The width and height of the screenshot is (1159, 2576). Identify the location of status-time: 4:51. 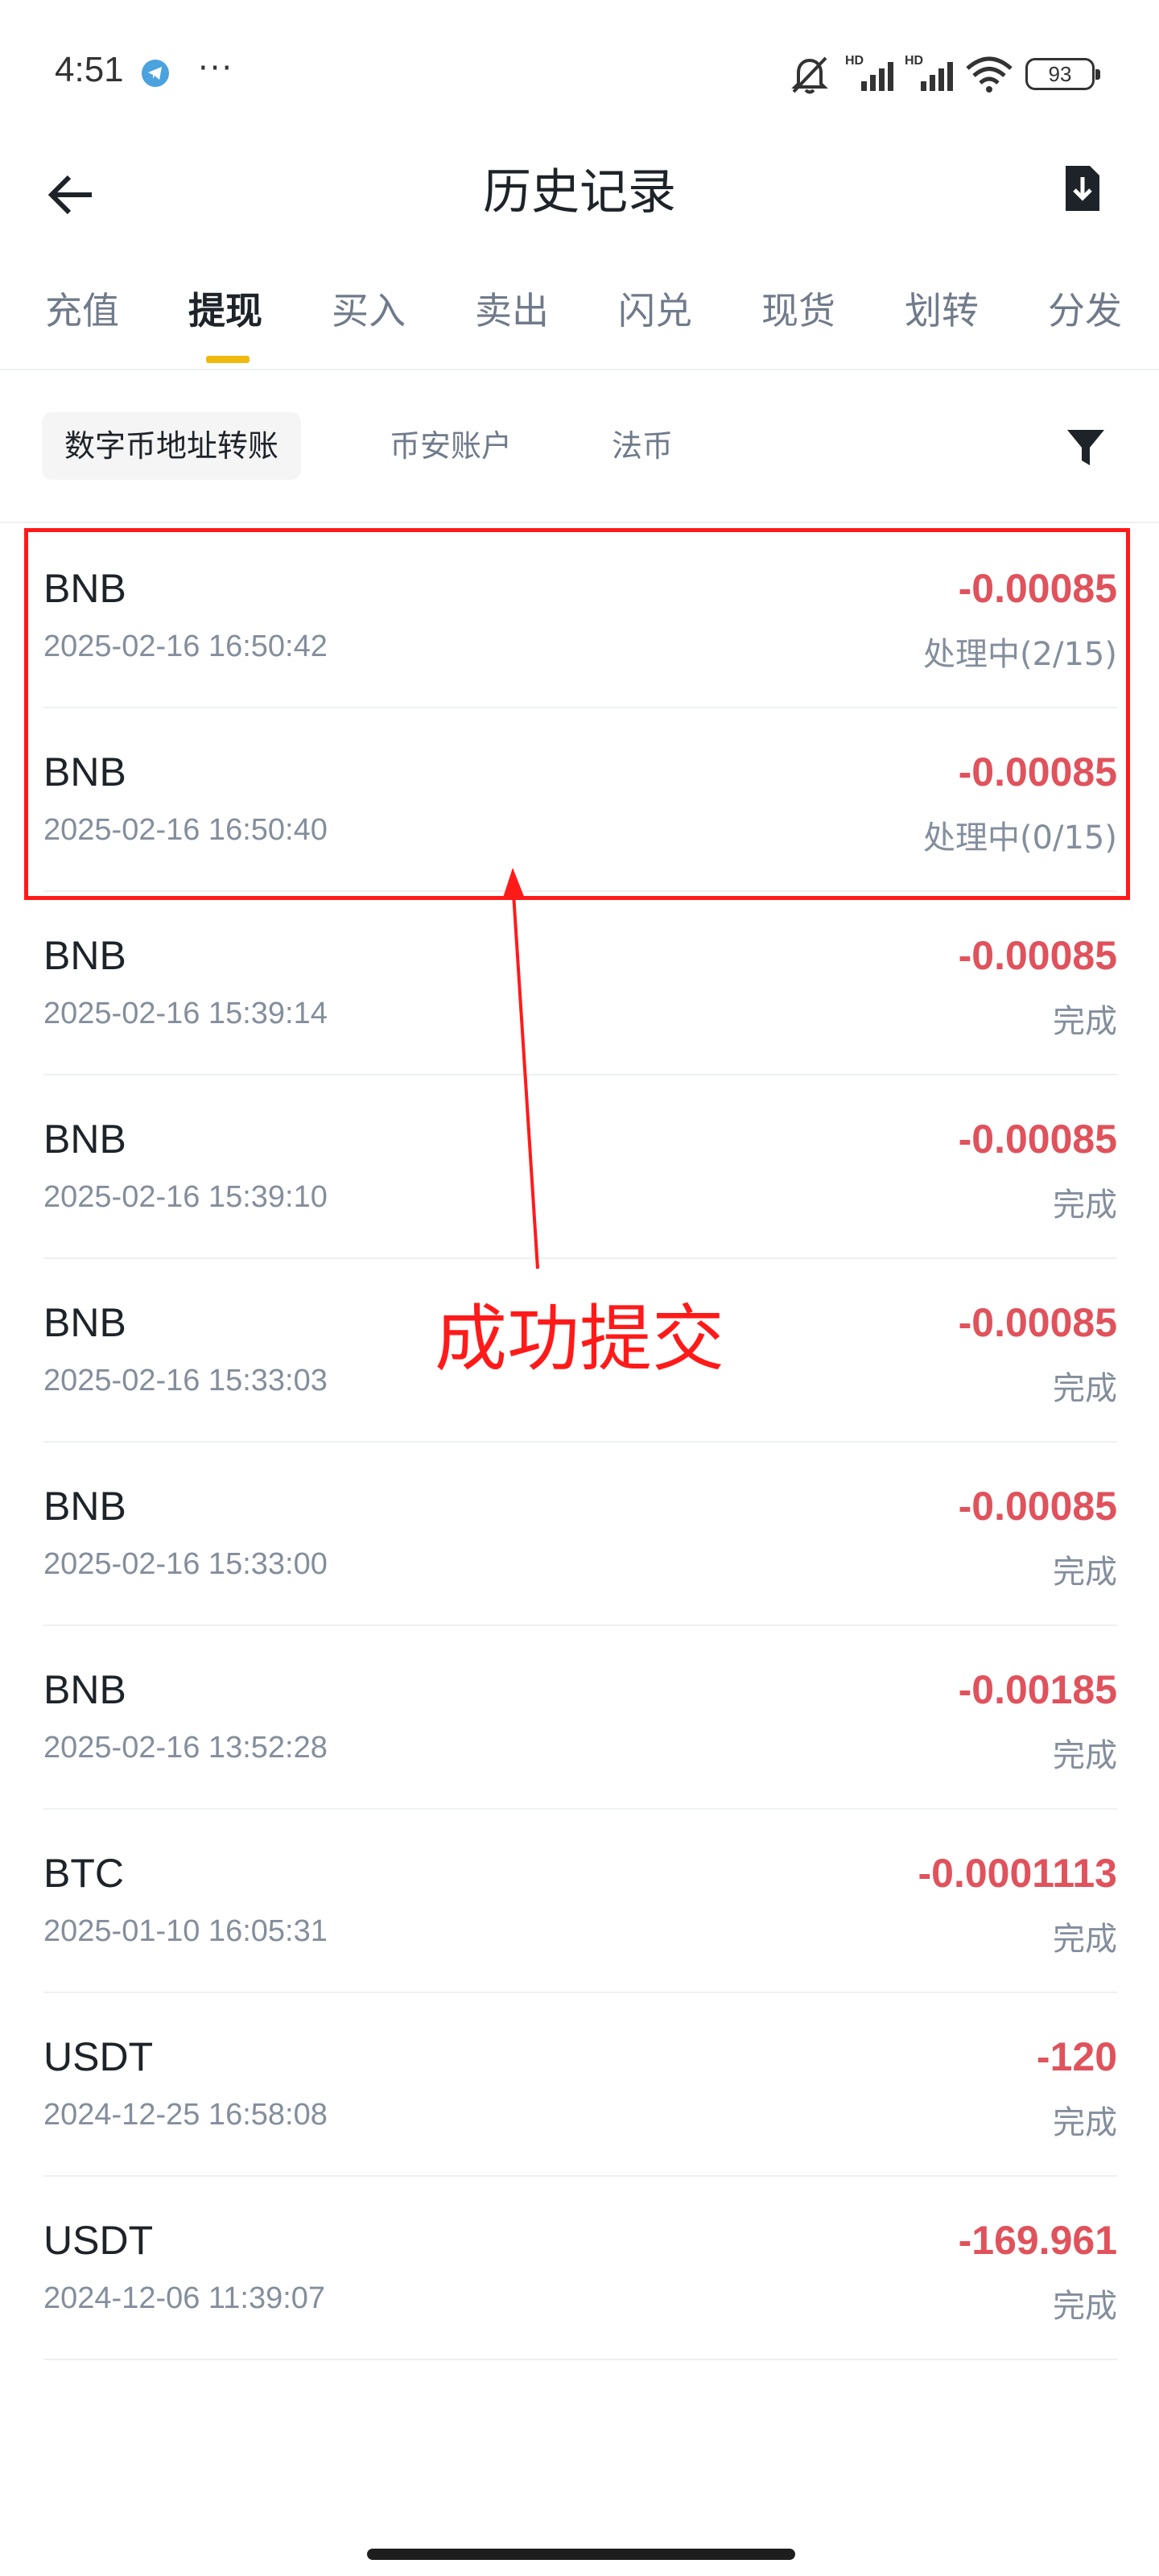
(89, 69).